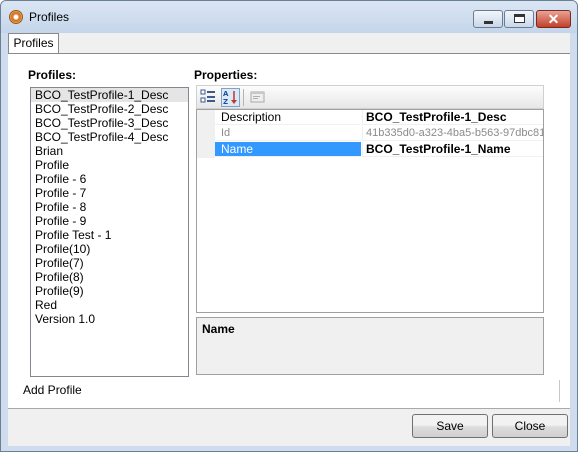  Describe the element at coordinates (488, 22) in the screenshot. I see `minimize-icon` at that location.